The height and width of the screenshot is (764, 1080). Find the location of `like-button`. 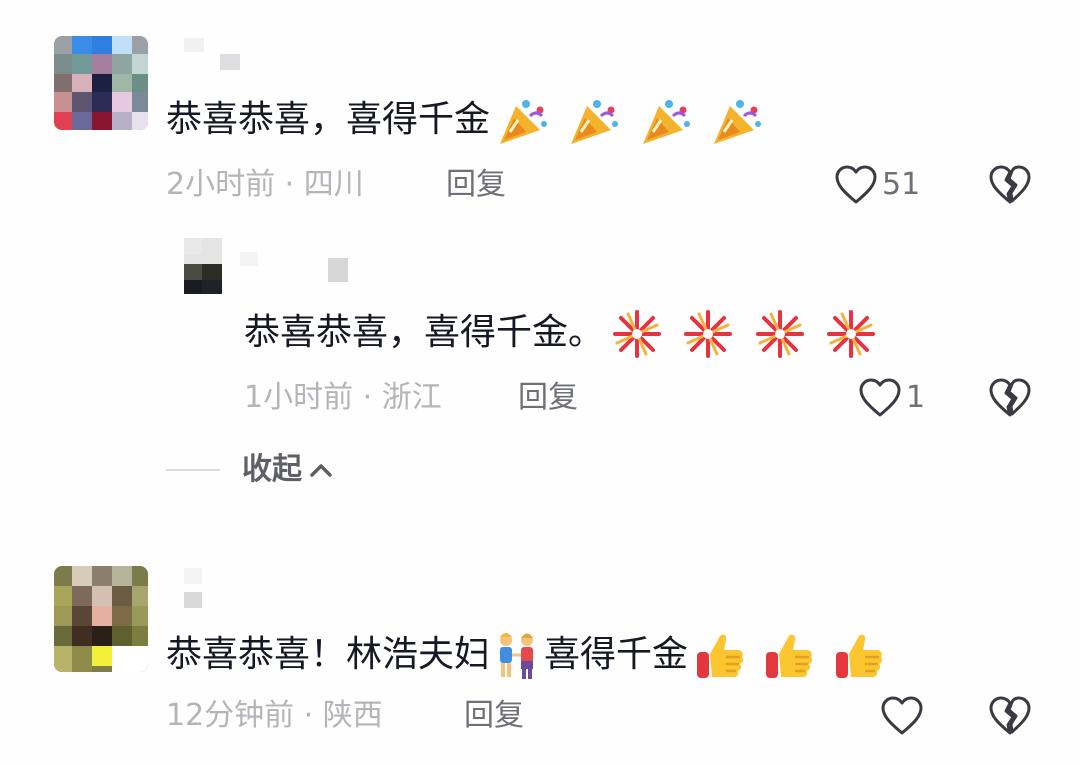

like-button is located at coordinates (904, 716).